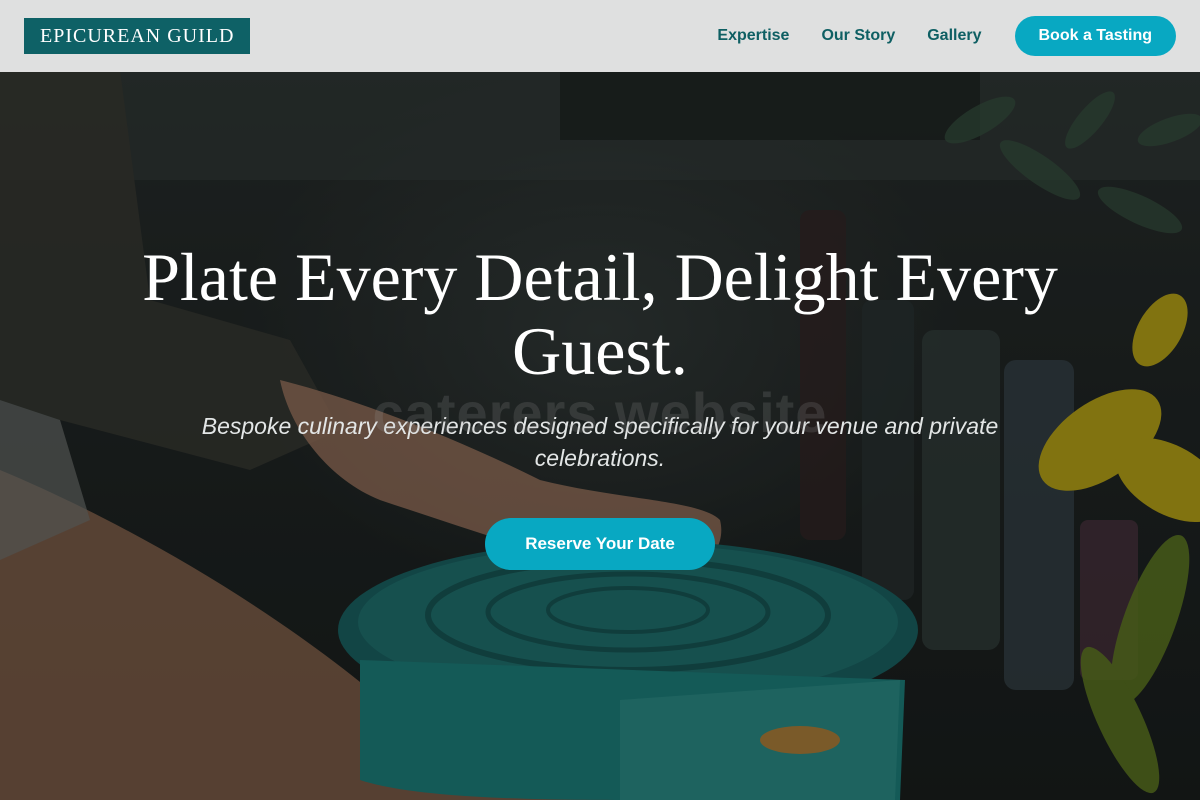 The width and height of the screenshot is (1200, 800). I want to click on nav-link-our-story: Our Story, so click(858, 36).